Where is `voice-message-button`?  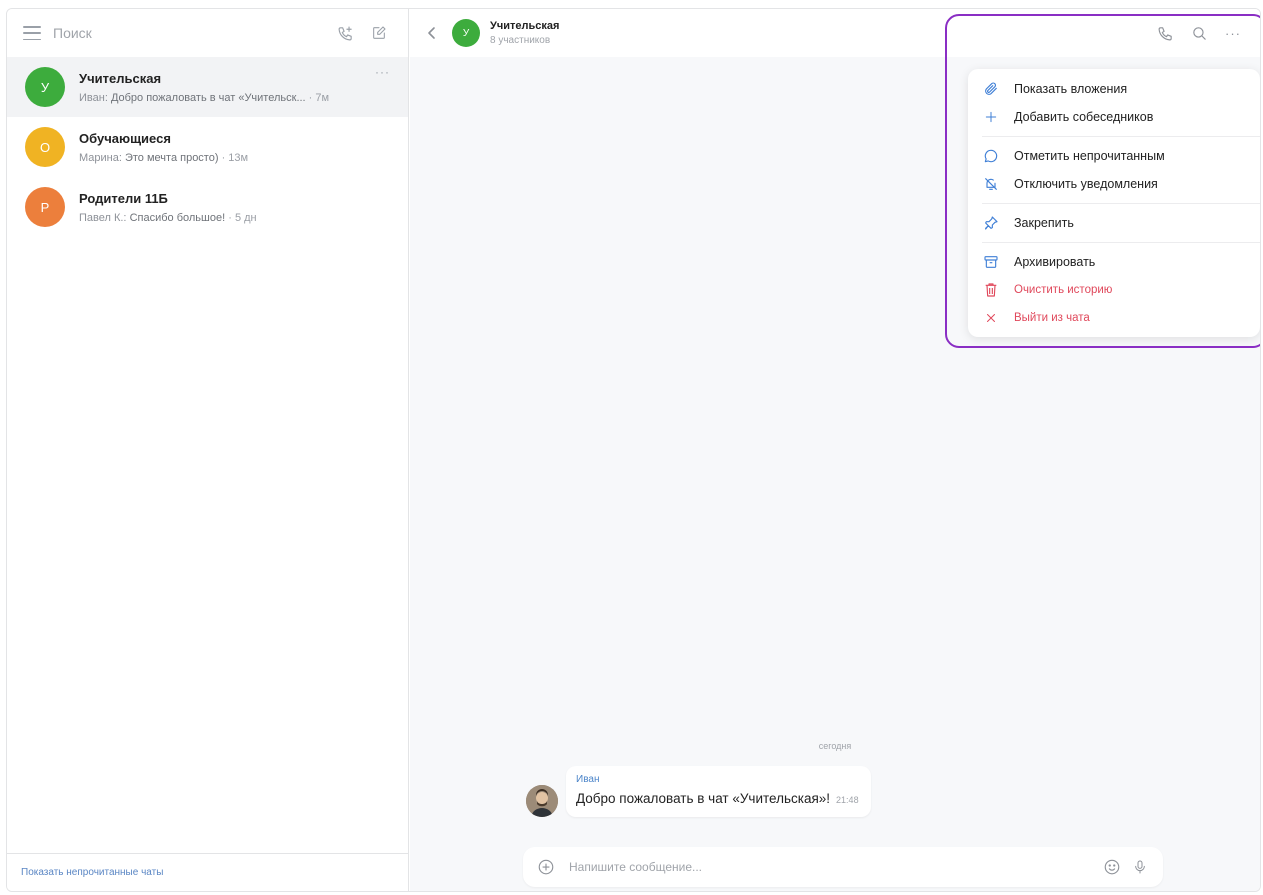
voice-message-button is located at coordinates (1140, 867).